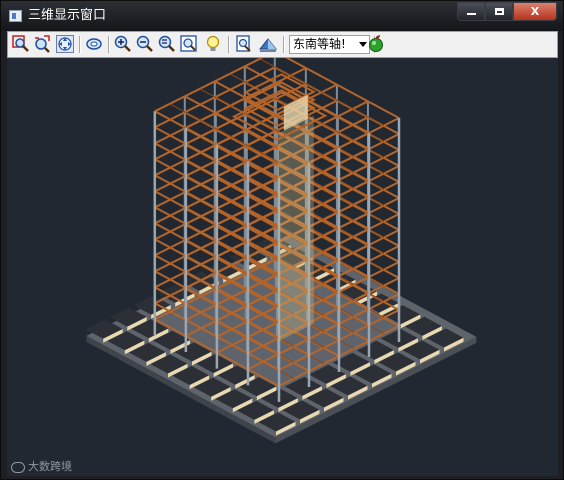 The height and width of the screenshot is (480, 564). I want to click on color-button, so click(376, 44).